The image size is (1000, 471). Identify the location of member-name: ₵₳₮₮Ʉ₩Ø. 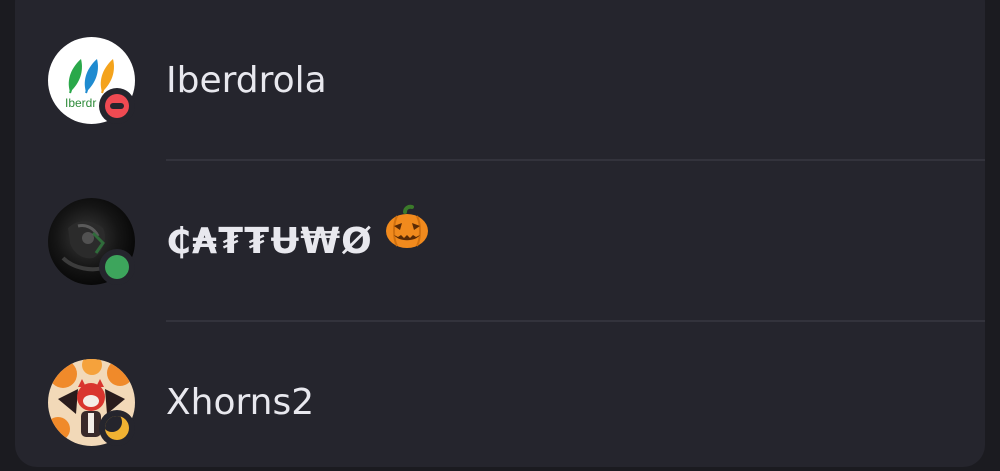
(298, 241).